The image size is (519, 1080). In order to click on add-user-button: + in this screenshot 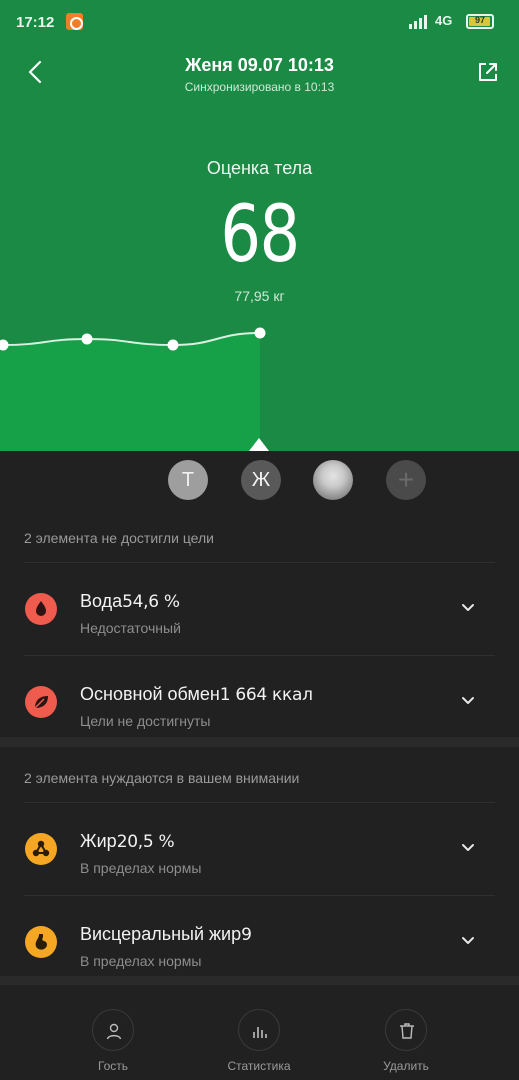, I will do `click(406, 480)`.